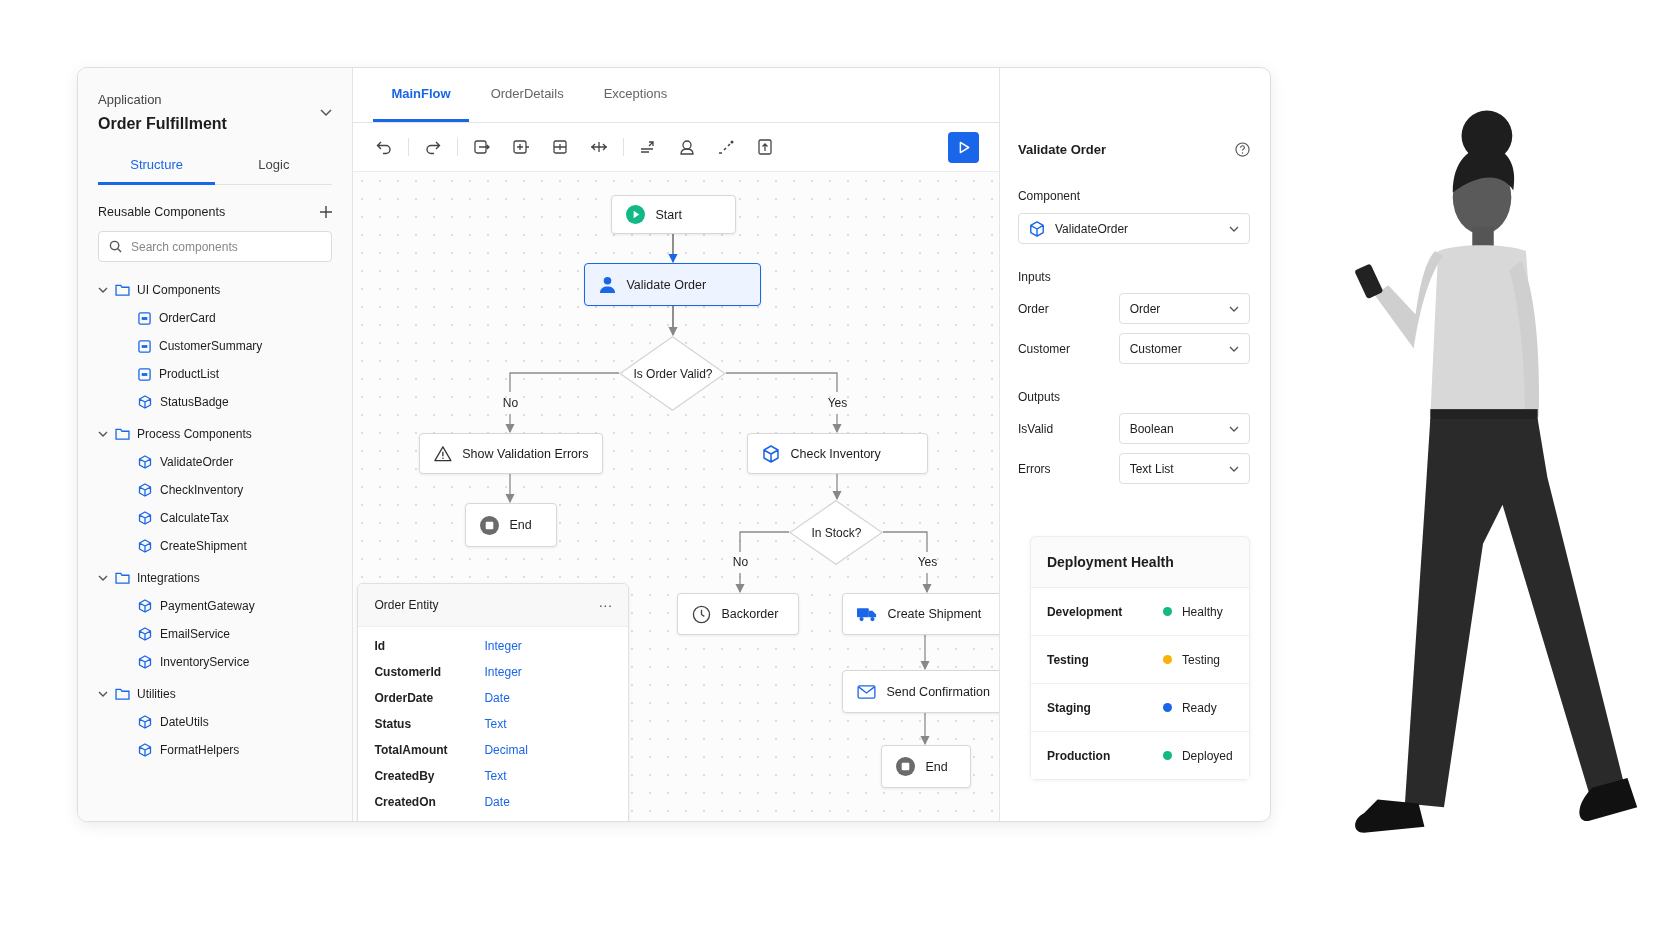  What do you see at coordinates (920, 691) in the screenshot?
I see `flow-node: Send Confirmation` at bounding box center [920, 691].